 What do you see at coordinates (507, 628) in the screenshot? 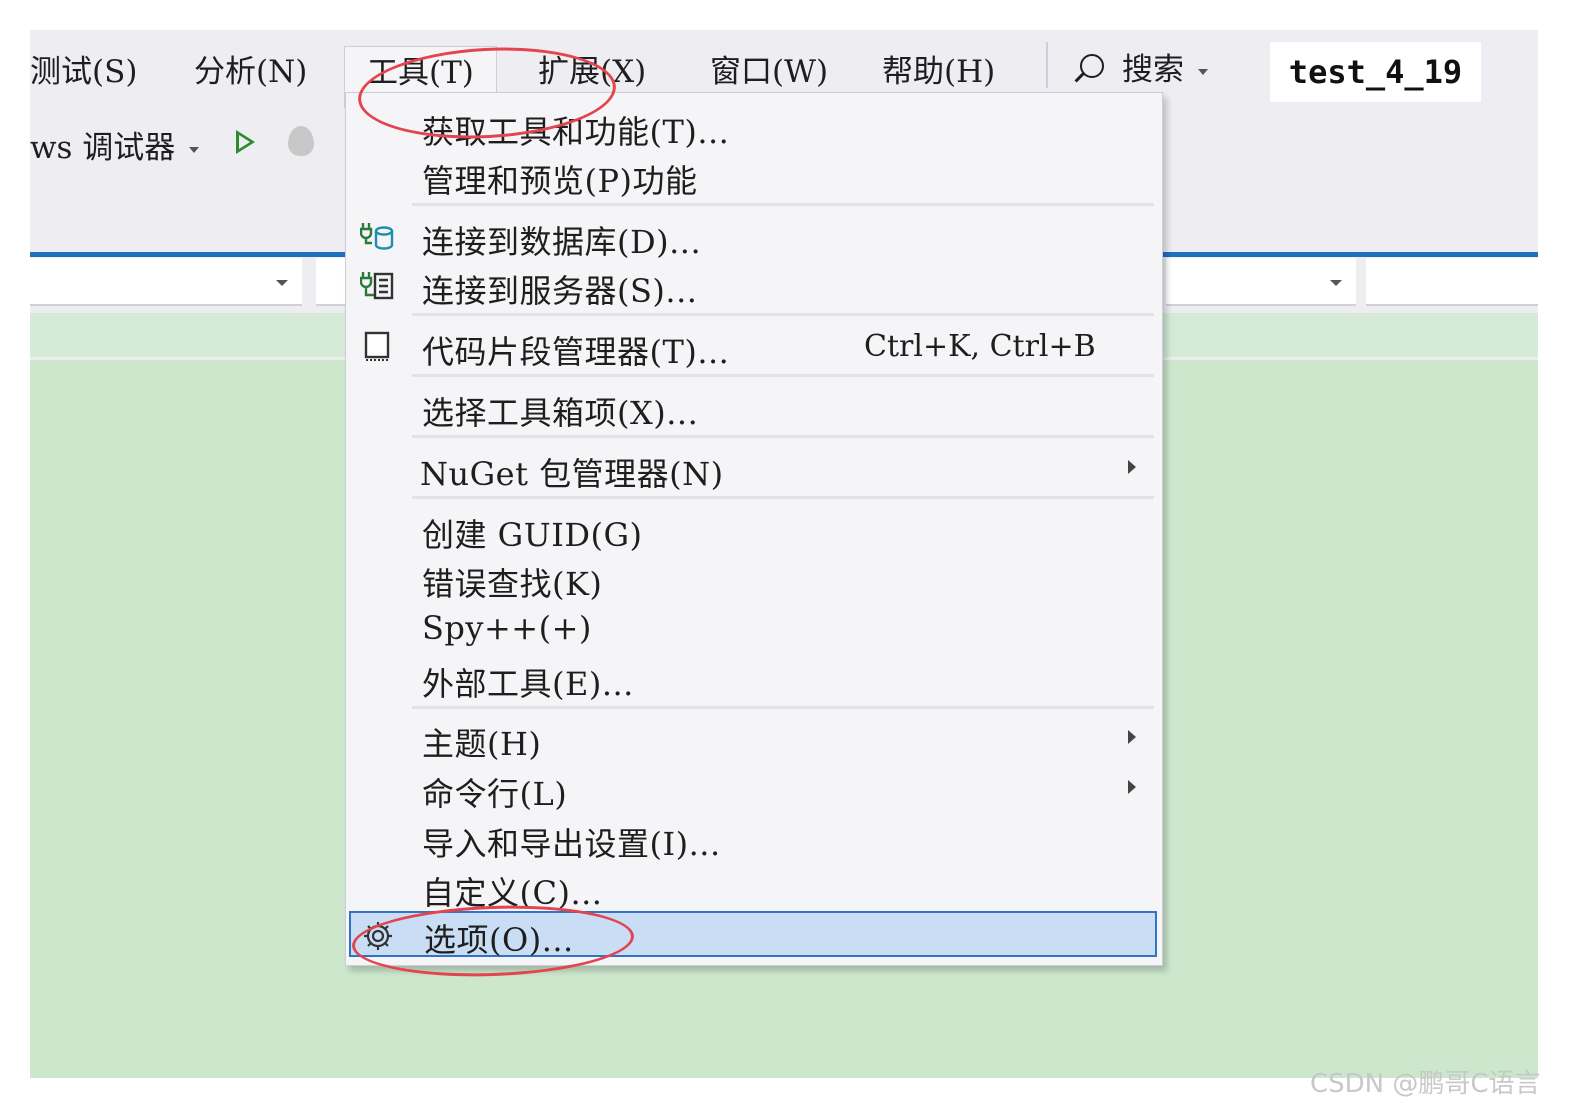
I see `menu-item-label: Spy++(+)` at bounding box center [507, 628].